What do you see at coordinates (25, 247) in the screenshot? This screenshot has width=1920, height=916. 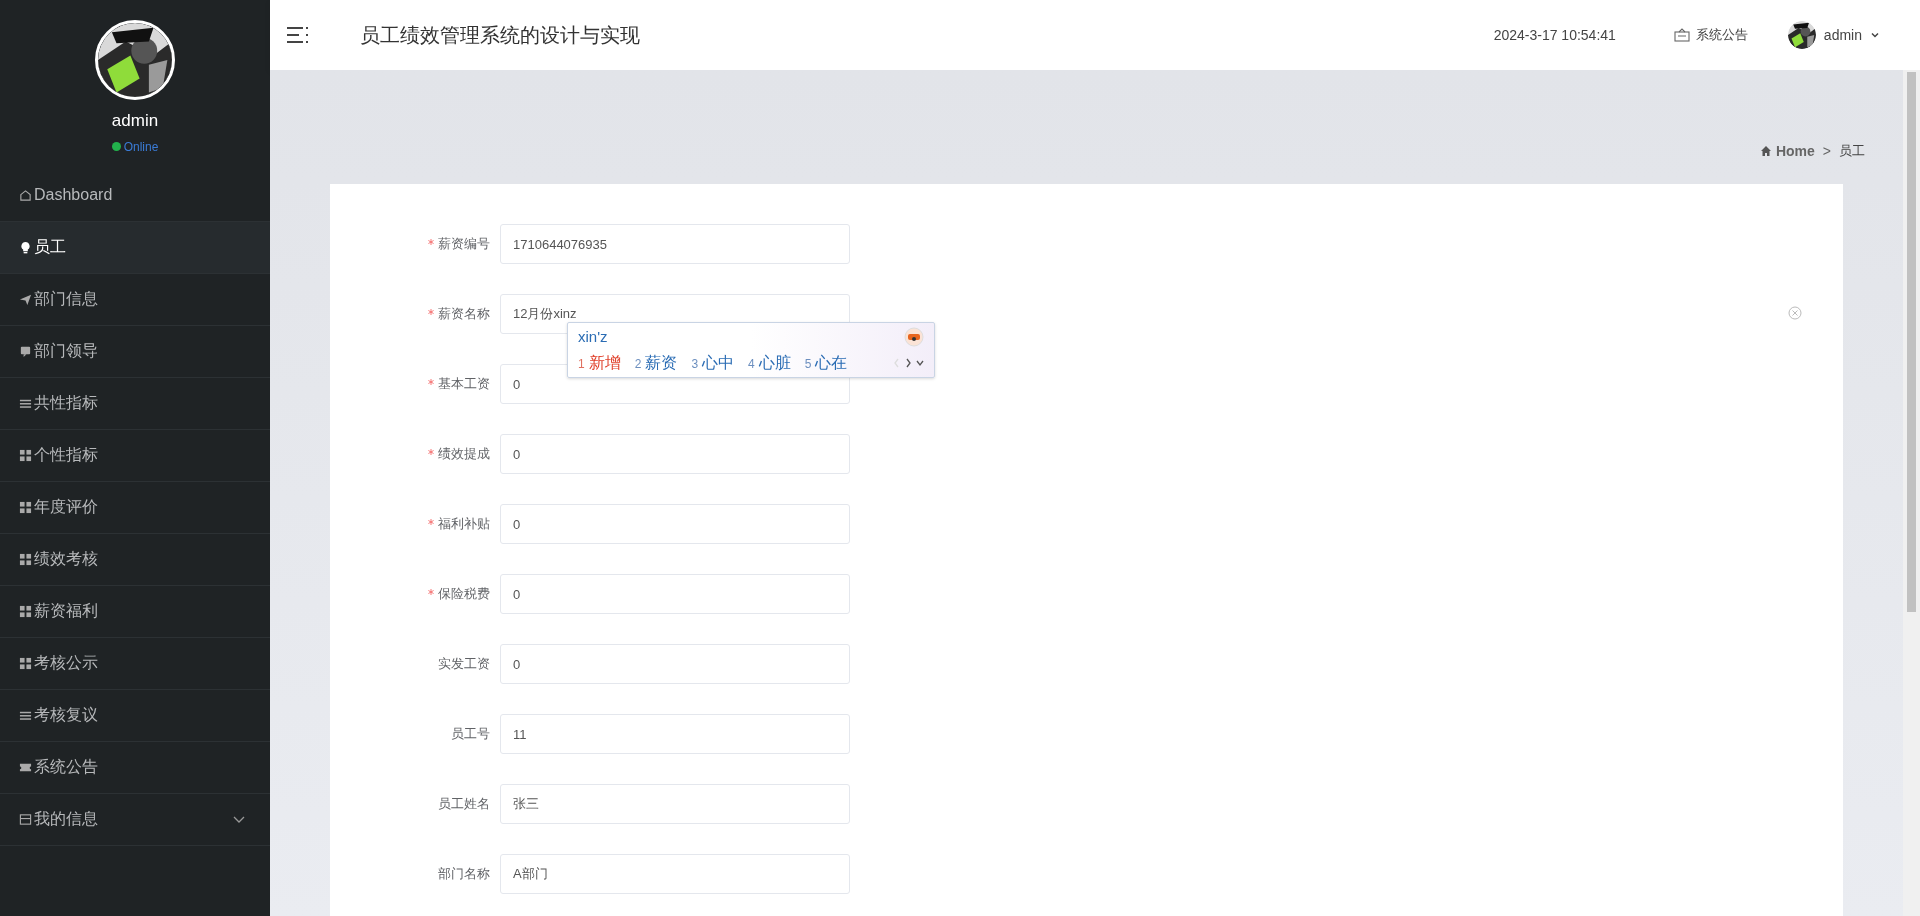 I see `lightbulb-icon` at bounding box center [25, 247].